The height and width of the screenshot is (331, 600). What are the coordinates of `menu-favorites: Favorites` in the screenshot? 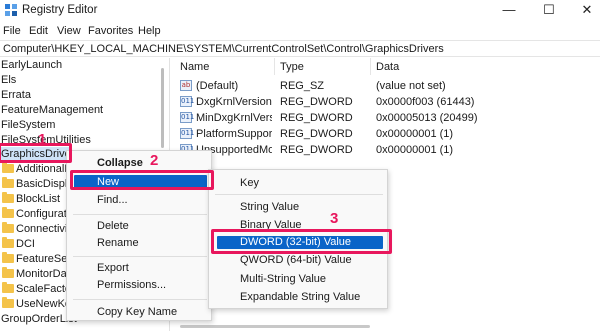 It's located at (110, 31).